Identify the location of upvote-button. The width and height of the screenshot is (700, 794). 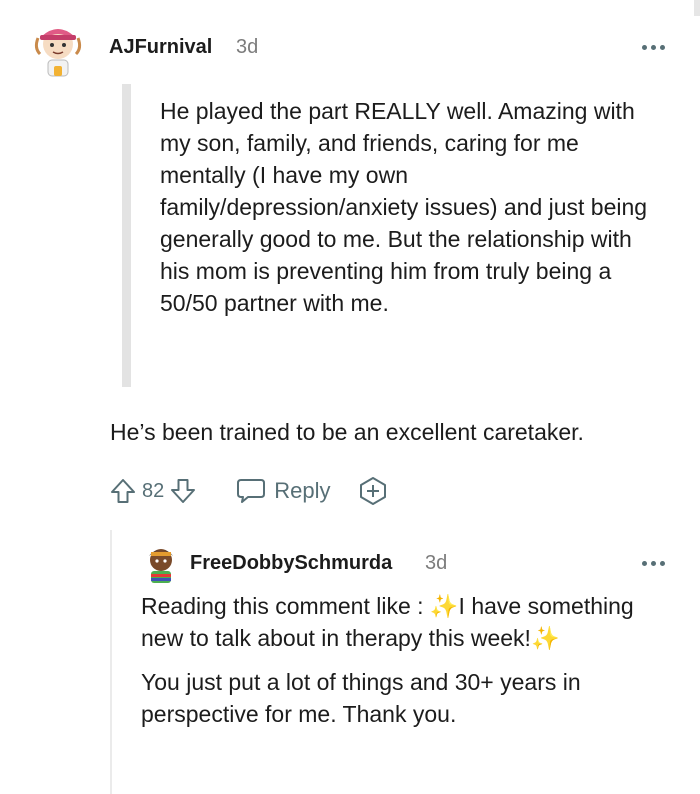
(123, 491).